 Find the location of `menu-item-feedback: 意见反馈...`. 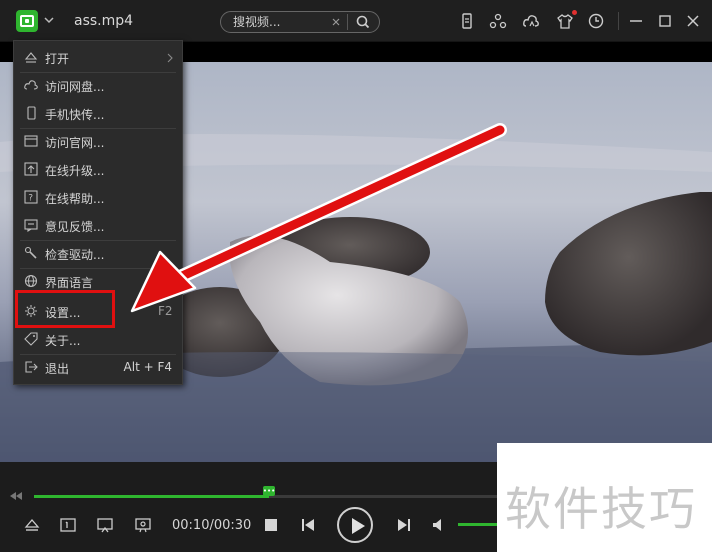

menu-item-feedback: 意见反馈... is located at coordinates (98, 225).